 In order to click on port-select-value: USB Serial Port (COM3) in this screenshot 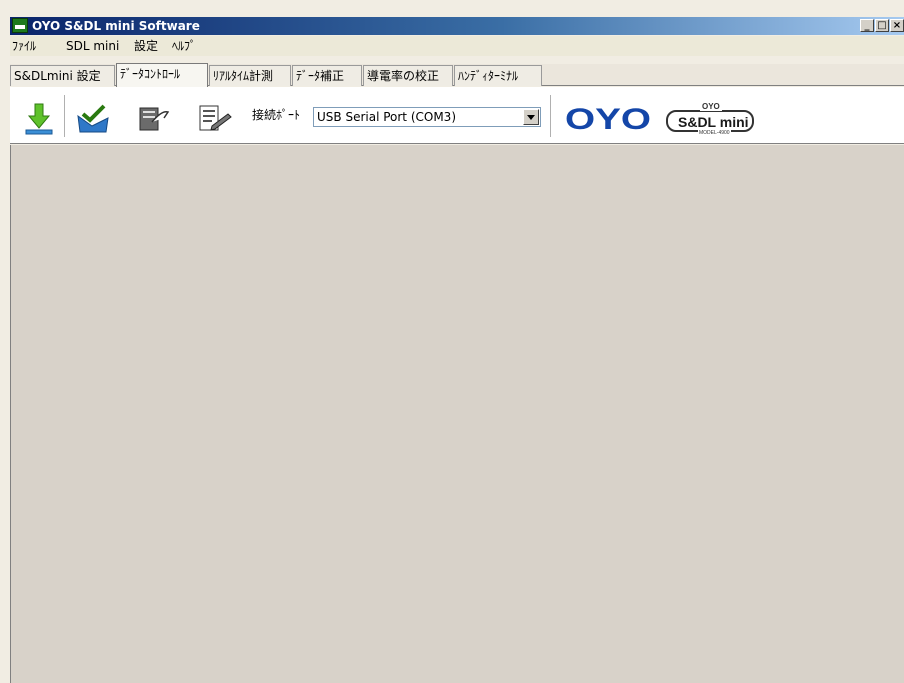, I will do `click(386, 117)`.